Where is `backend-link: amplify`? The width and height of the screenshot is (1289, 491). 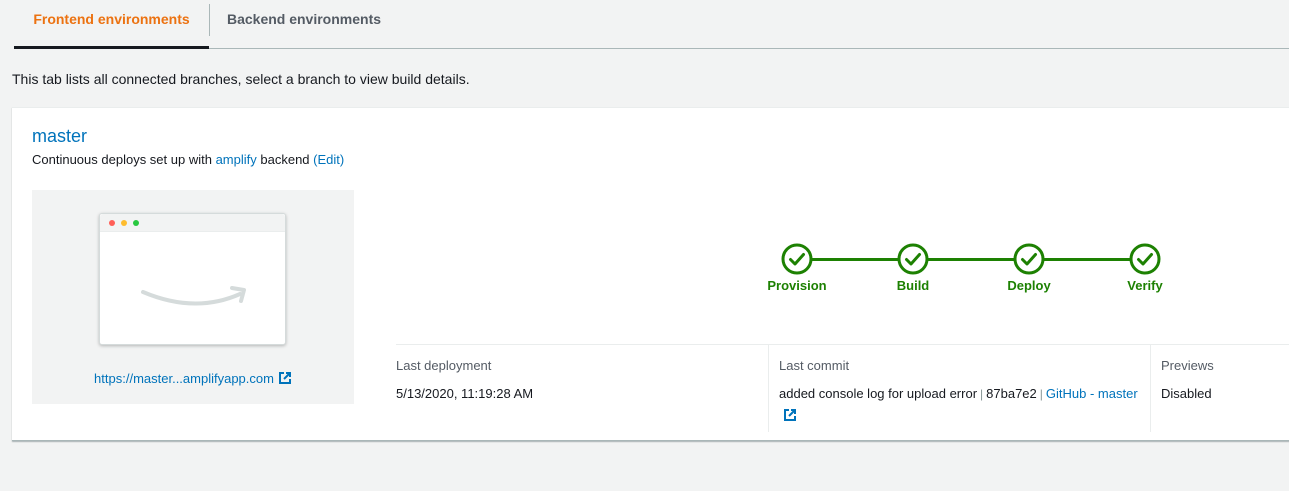 backend-link: amplify is located at coordinates (236, 159).